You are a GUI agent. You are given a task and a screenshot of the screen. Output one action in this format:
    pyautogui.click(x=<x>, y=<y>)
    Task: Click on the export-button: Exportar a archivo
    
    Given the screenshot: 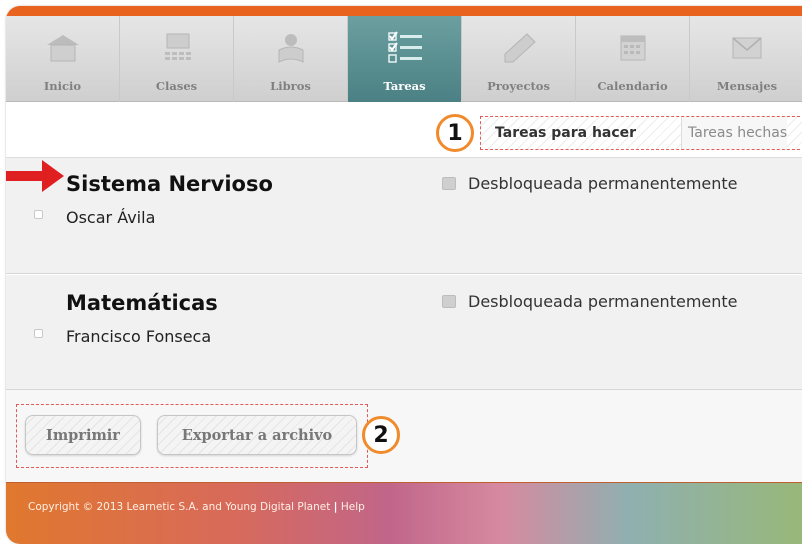 What is the action you would take?
    pyautogui.click(x=257, y=435)
    